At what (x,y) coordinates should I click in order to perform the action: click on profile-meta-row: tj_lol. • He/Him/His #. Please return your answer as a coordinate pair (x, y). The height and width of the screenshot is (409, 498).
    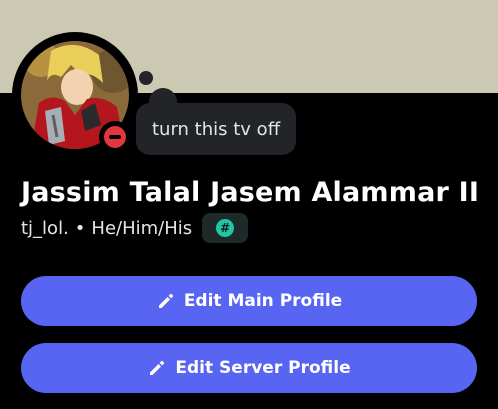
    Looking at the image, I should click on (135, 228).